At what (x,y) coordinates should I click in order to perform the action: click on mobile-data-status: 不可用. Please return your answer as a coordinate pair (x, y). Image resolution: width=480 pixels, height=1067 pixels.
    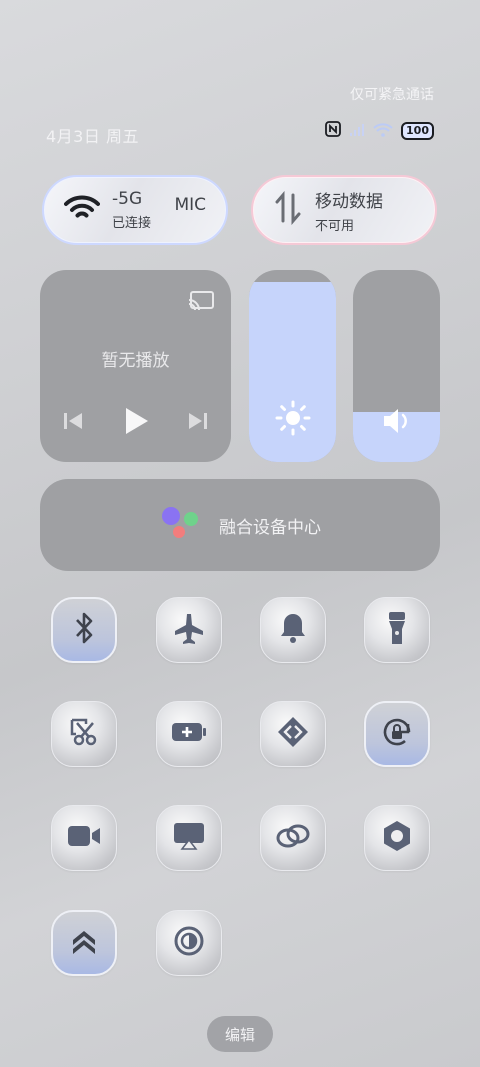
    Looking at the image, I should click on (335, 226).